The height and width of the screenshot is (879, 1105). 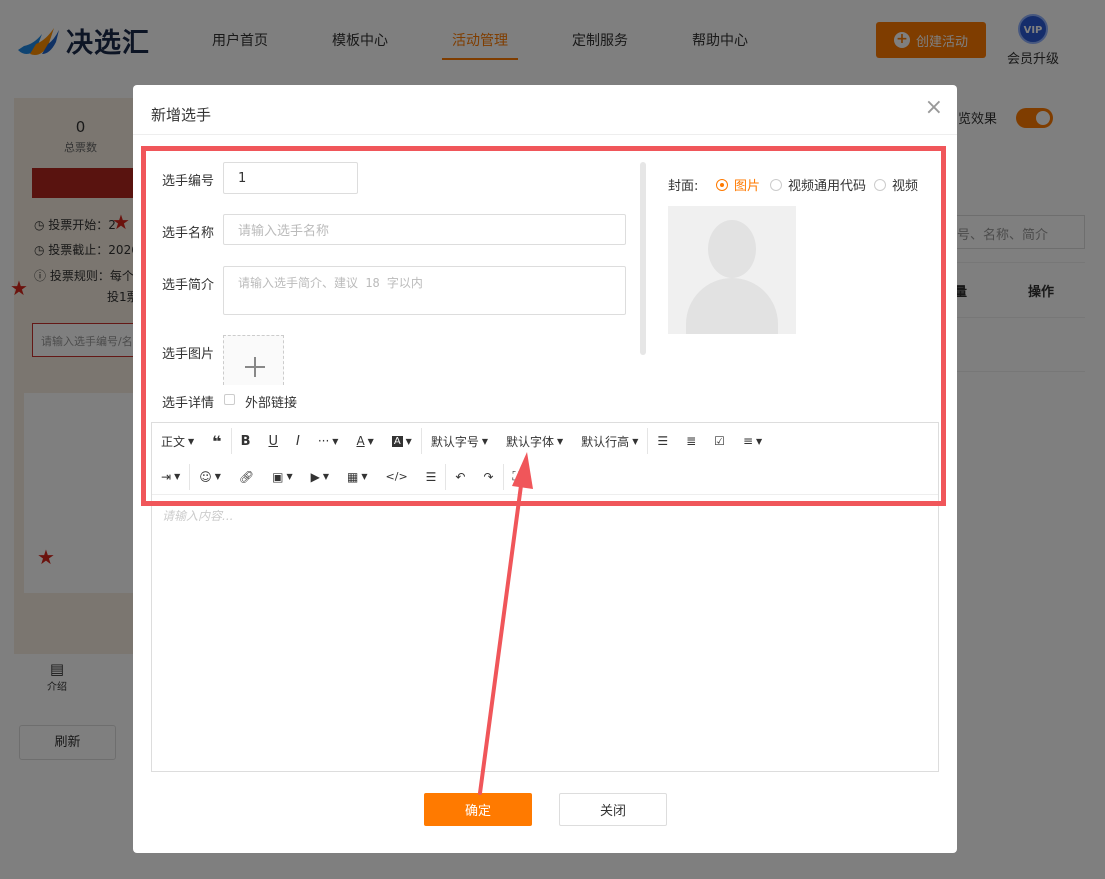 I want to click on confirm-button: 确定, so click(x=478, y=809).